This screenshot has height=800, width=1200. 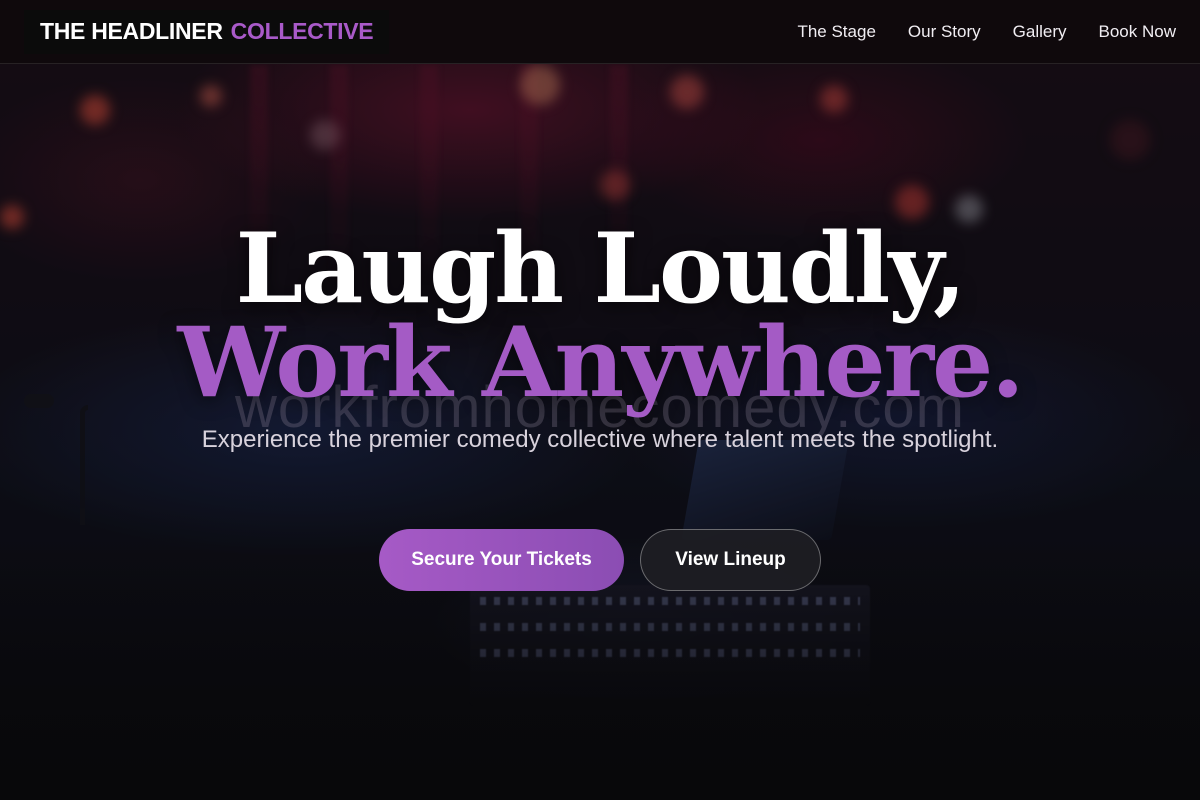 I want to click on site-logo: THE HEADLINER COLLECTIVE, so click(x=207, y=31).